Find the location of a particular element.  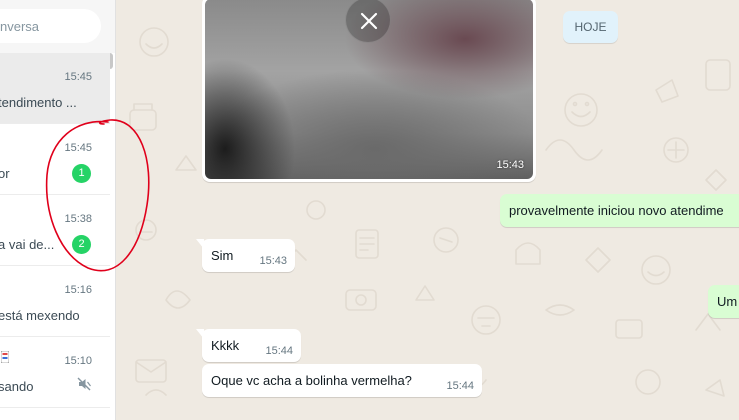

chat-item: 15:16 está mexendo is located at coordinates (55, 301).